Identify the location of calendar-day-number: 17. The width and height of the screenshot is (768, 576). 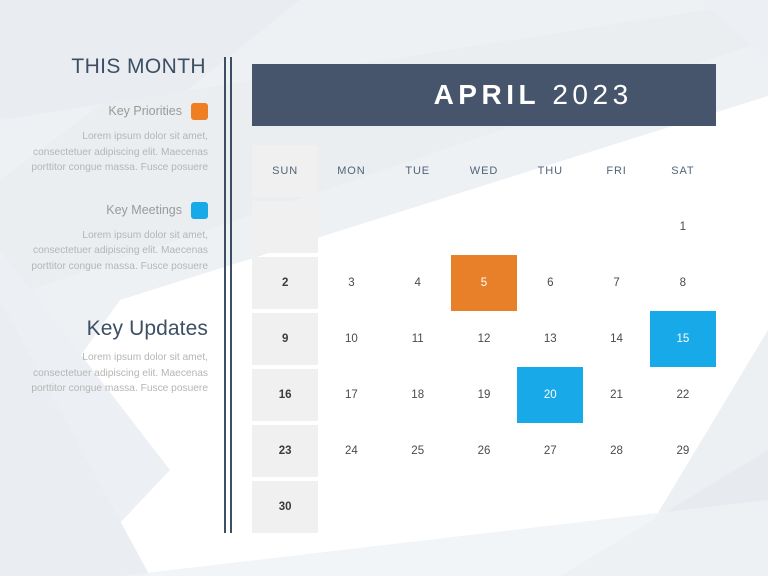
(351, 395).